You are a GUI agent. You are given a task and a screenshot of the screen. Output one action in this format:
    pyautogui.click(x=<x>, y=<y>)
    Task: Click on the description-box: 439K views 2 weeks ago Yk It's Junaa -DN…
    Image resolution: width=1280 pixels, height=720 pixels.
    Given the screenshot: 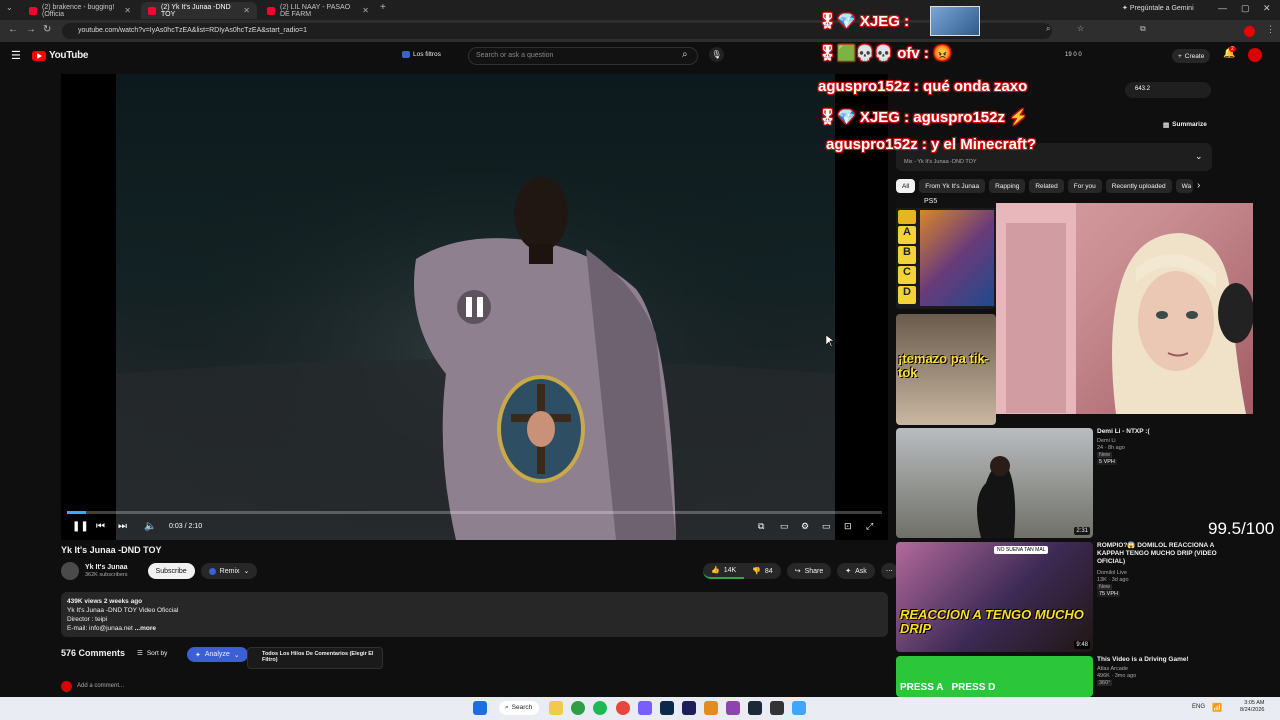 What is the action you would take?
    pyautogui.click(x=474, y=614)
    